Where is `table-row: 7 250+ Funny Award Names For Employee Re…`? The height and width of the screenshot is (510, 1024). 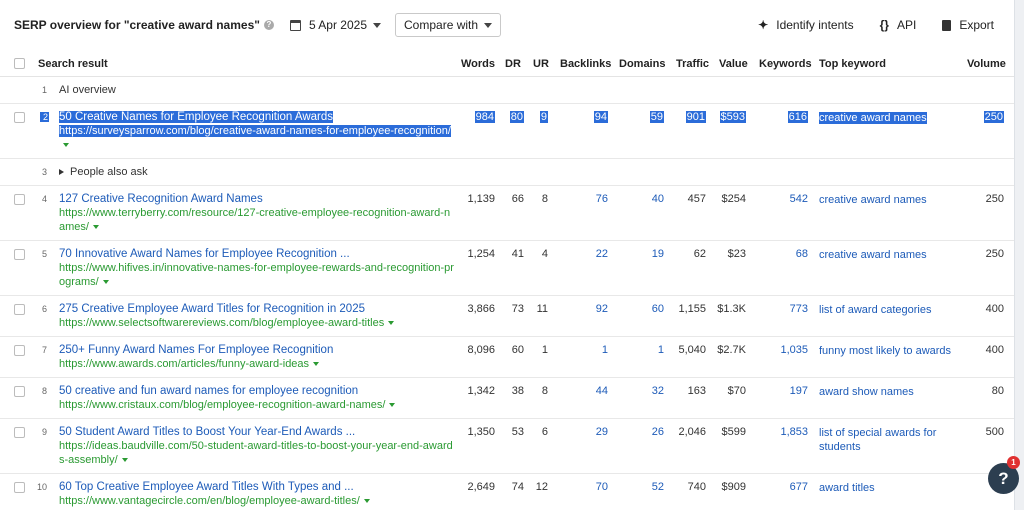 table-row: 7 250+ Funny Award Names For Employee Re… is located at coordinates (507, 357).